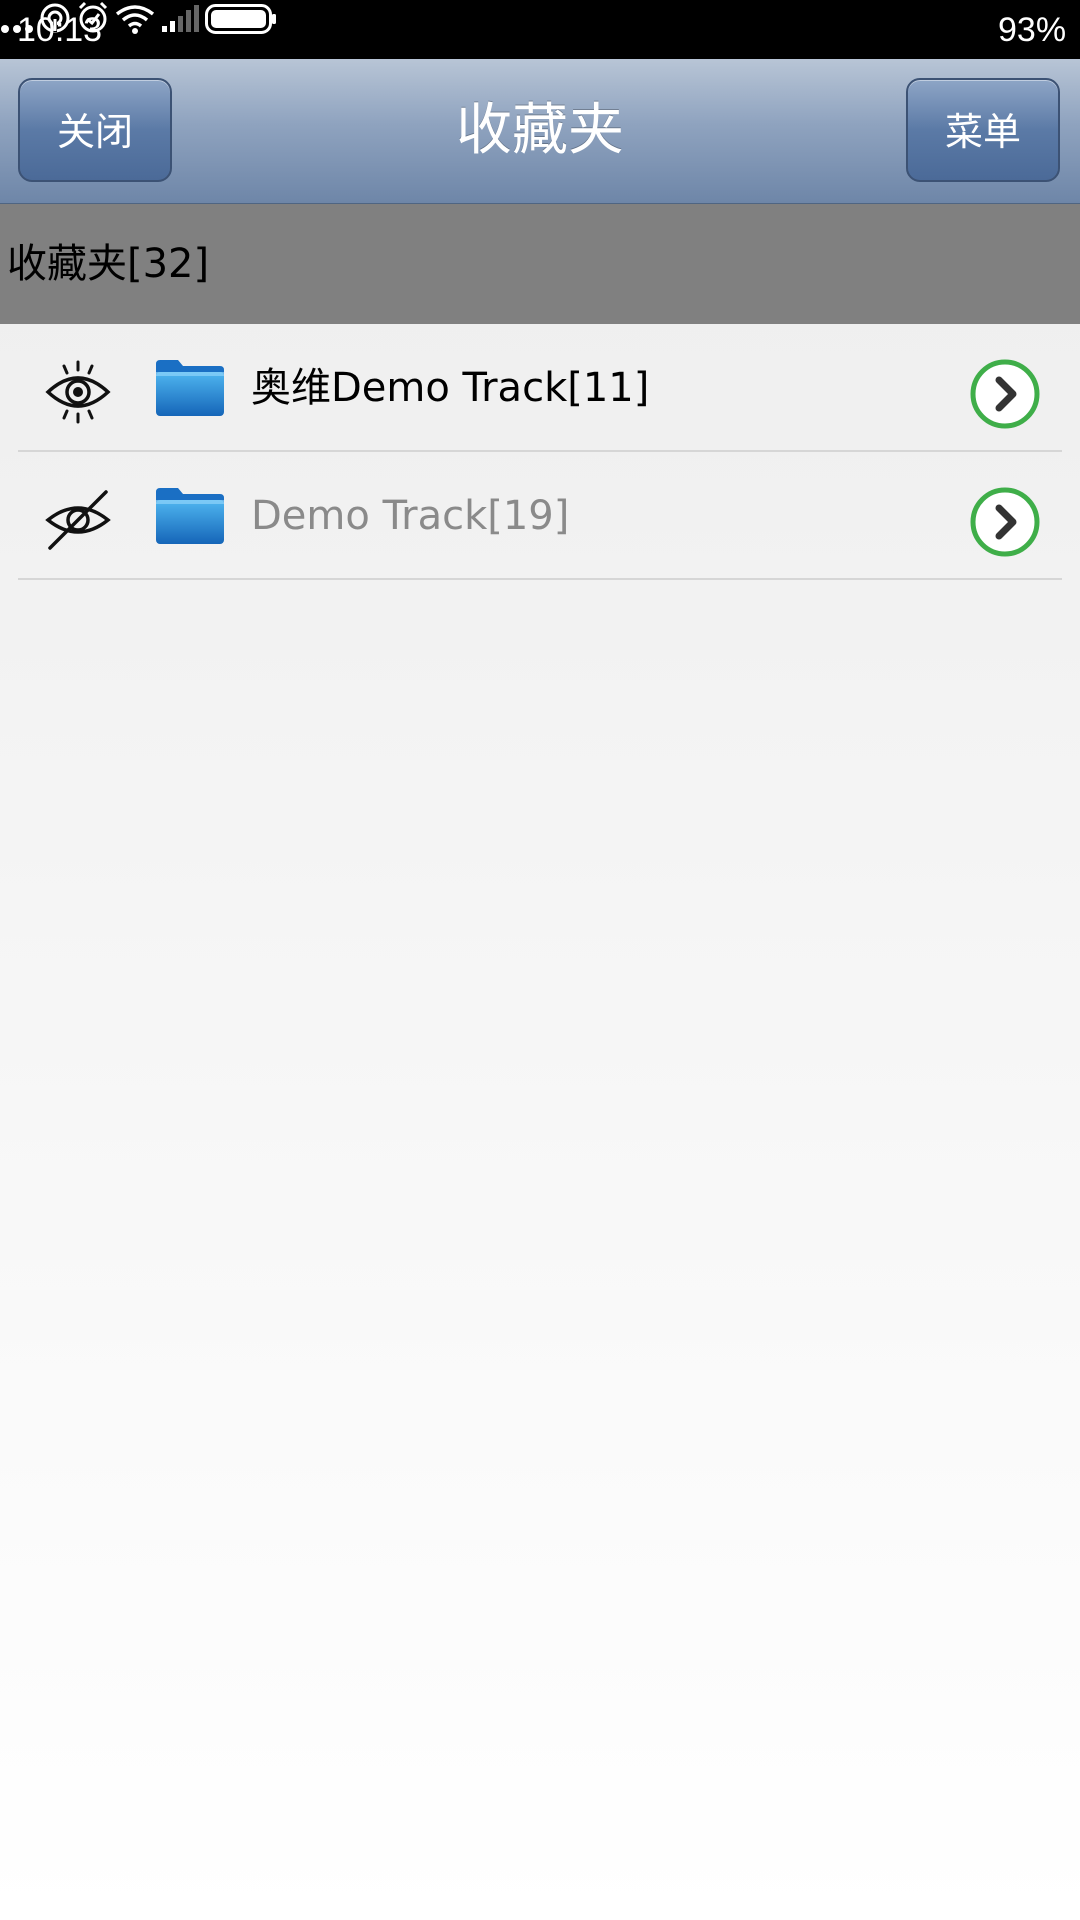 Image resolution: width=1080 pixels, height=1920 pixels. What do you see at coordinates (78, 520) in the screenshot?
I see `eye-hidden-icon` at bounding box center [78, 520].